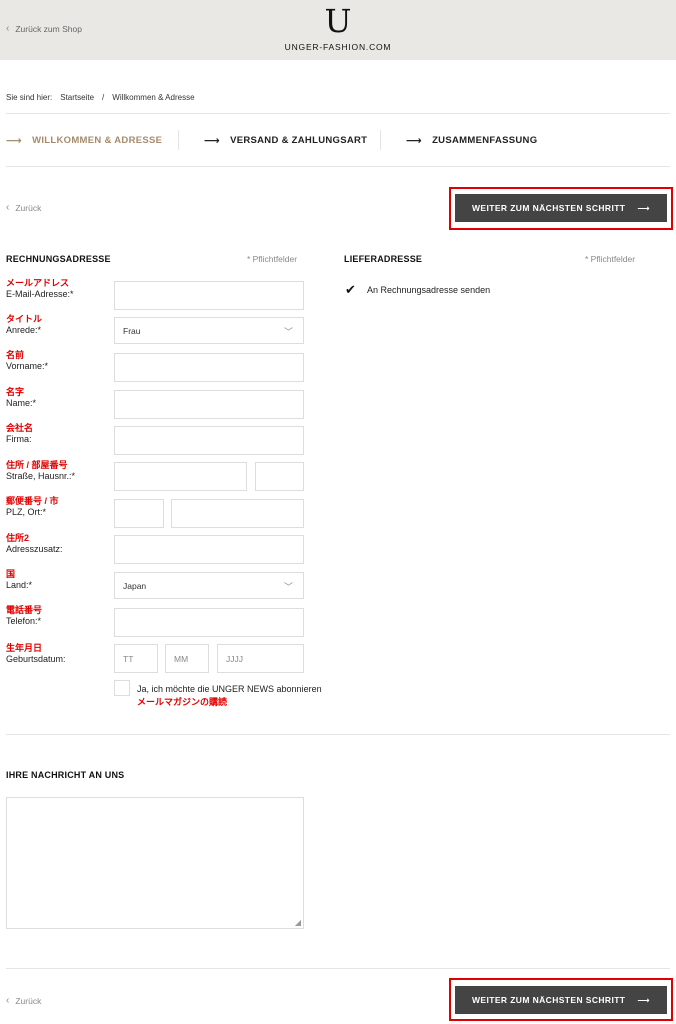  What do you see at coordinates (29, 97) in the screenshot?
I see `breadcrumb-prefix: Sie sind hier:` at bounding box center [29, 97].